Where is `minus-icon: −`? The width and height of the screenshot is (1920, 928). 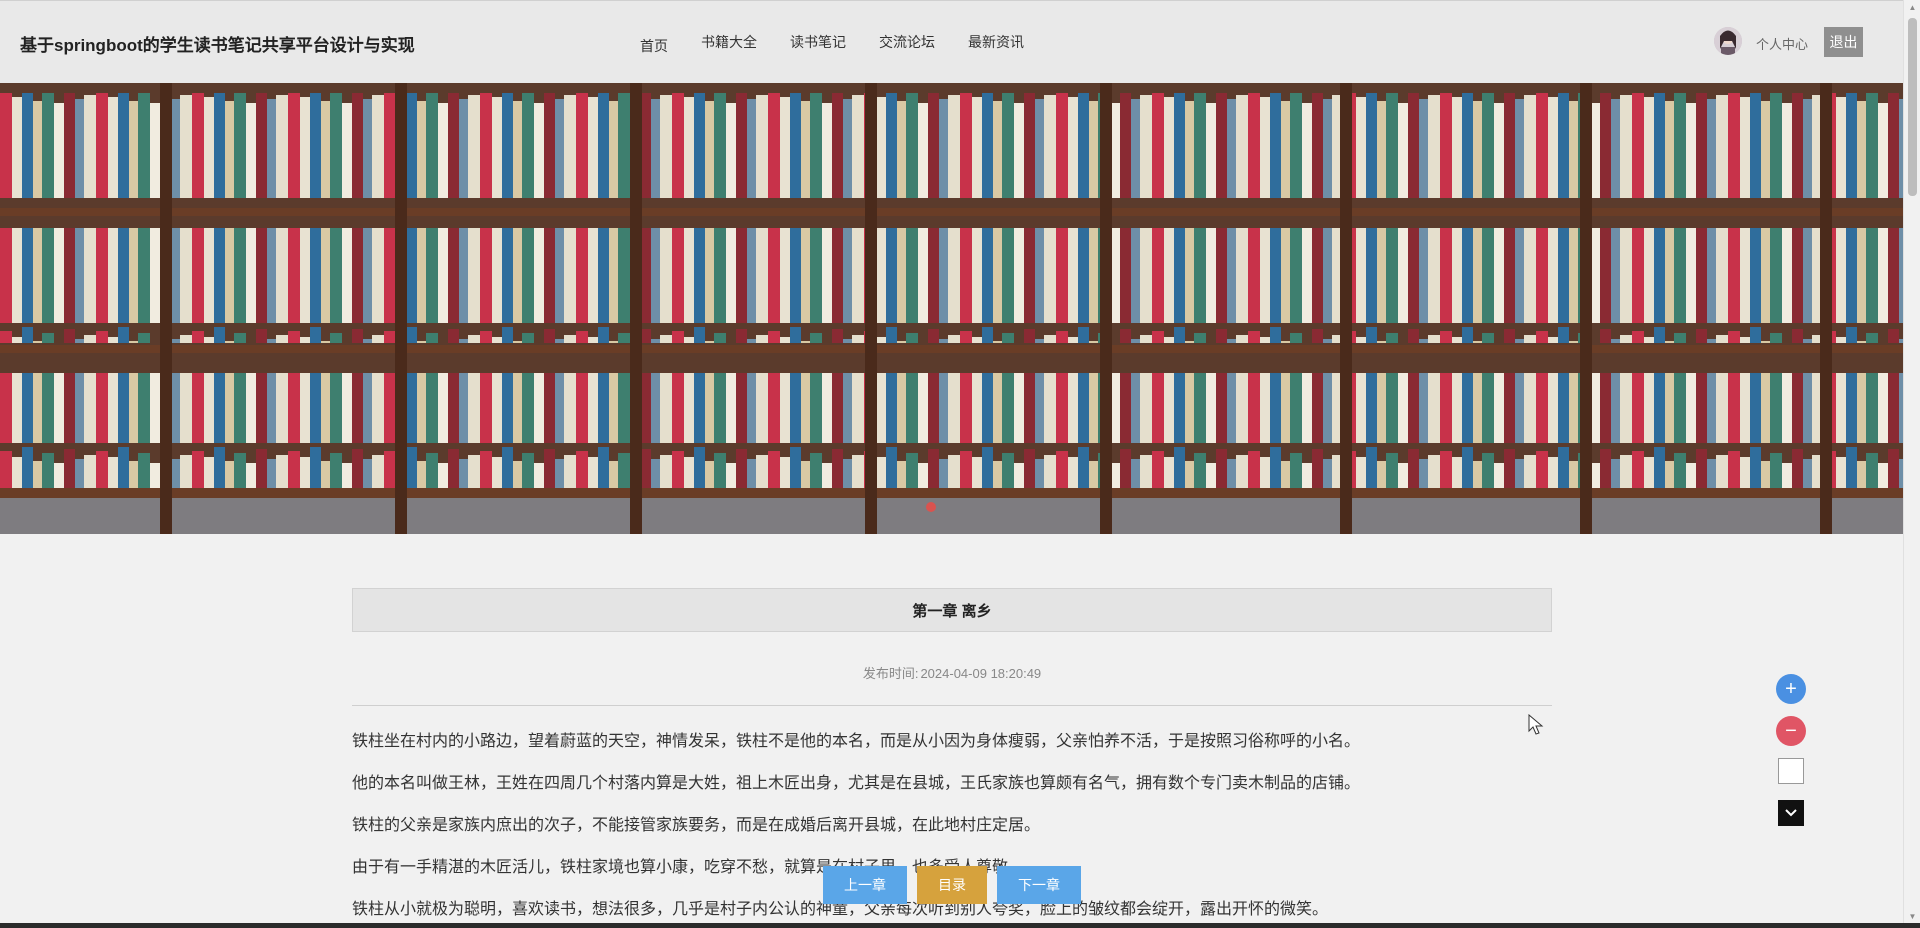
minus-icon: − is located at coordinates (1791, 730).